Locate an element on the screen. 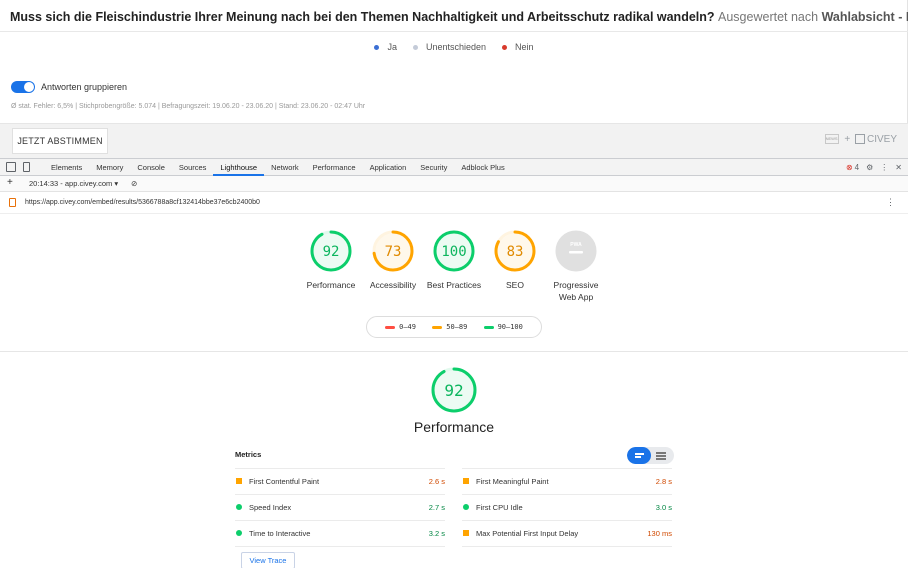 The width and height of the screenshot is (908, 568). metric-name: First Meaningful Paint is located at coordinates (512, 481).